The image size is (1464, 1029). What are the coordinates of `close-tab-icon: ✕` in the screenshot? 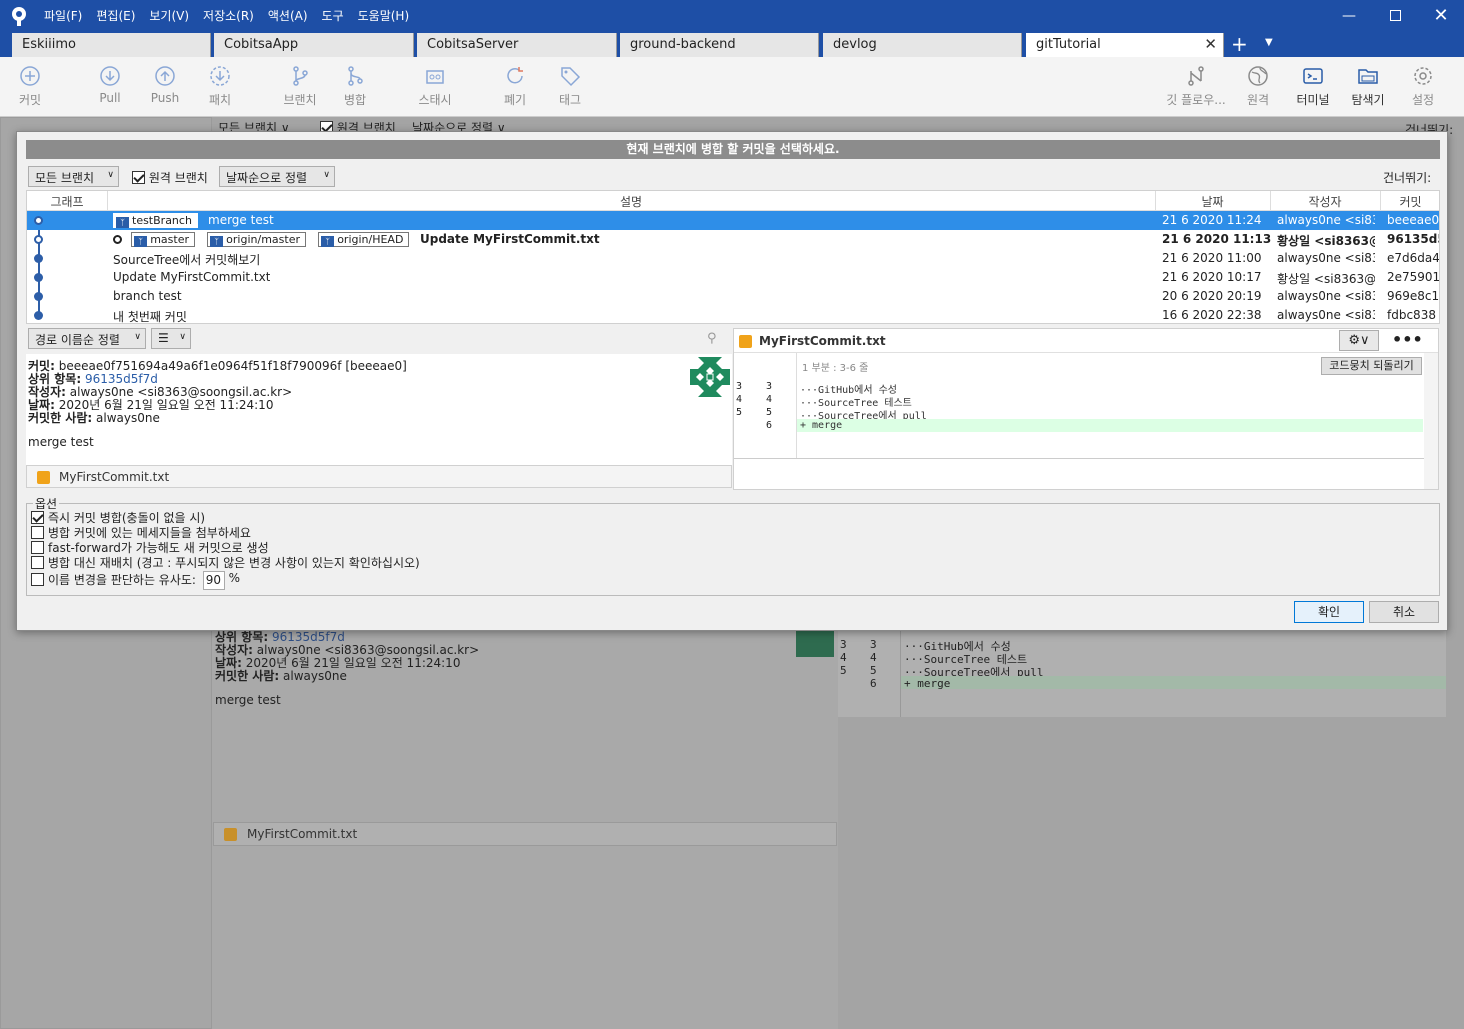 It's located at (1210, 44).